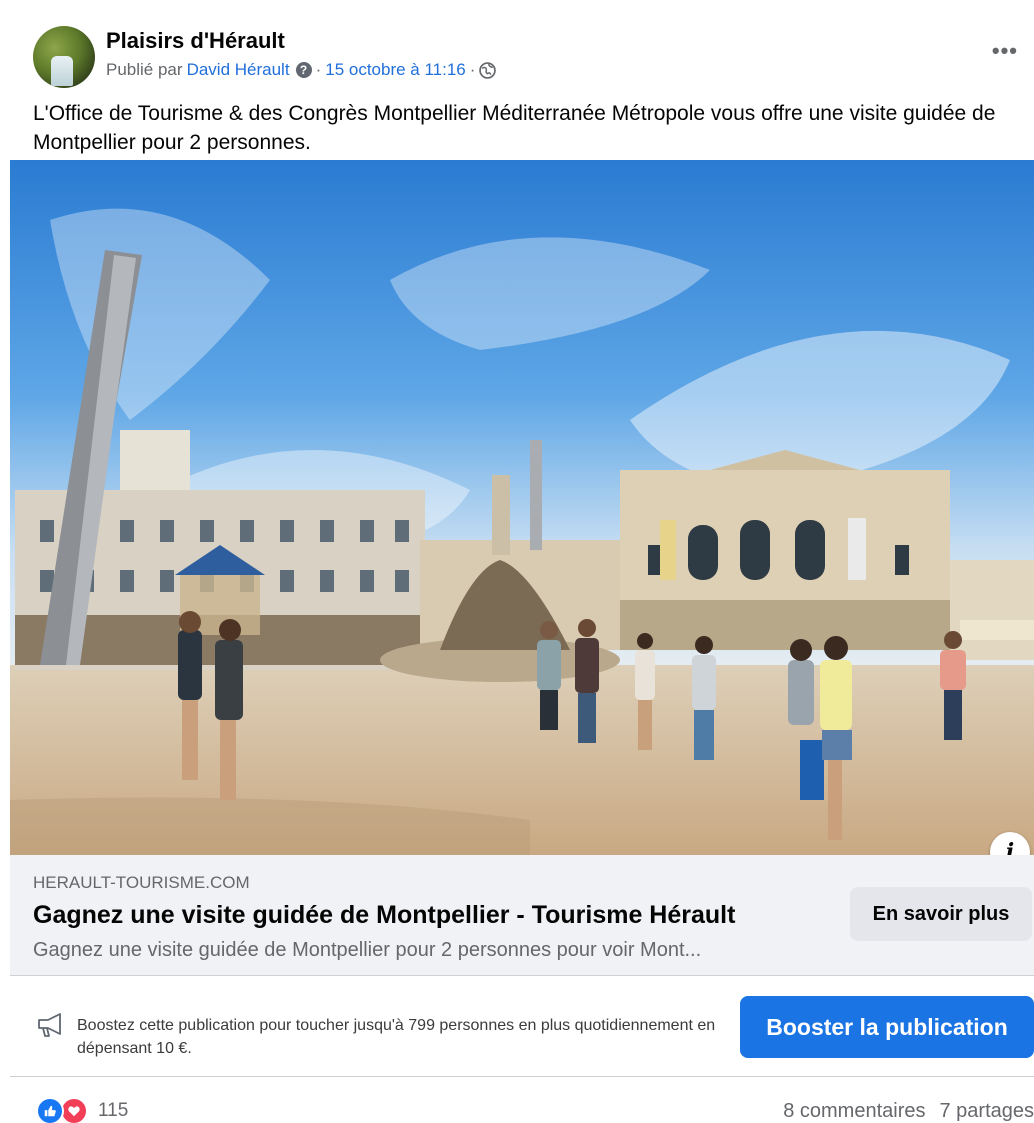 This screenshot has height=1123, width=1034. I want to click on comments-count-link: 8 commentaires, so click(854, 1111).